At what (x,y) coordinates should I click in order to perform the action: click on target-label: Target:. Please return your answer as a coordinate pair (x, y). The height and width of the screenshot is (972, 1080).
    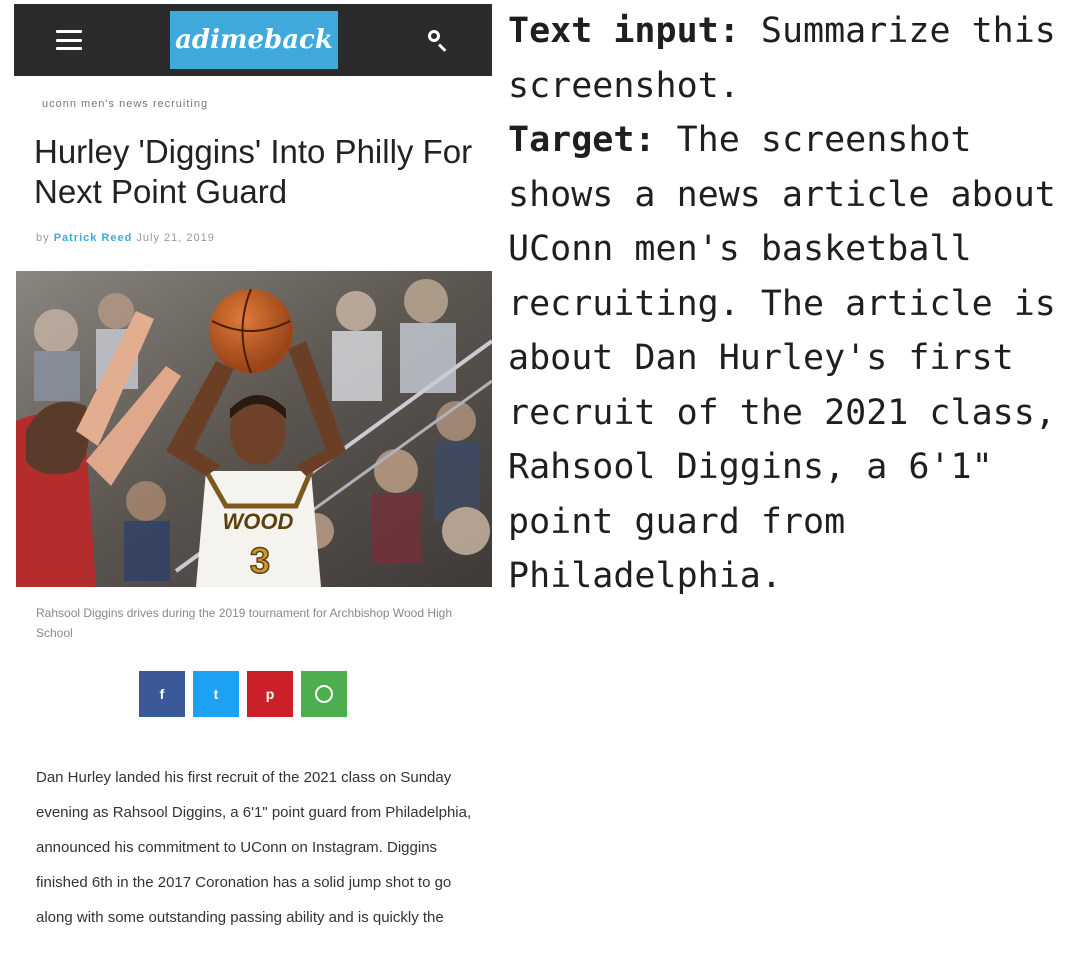
    Looking at the image, I should click on (582, 140).